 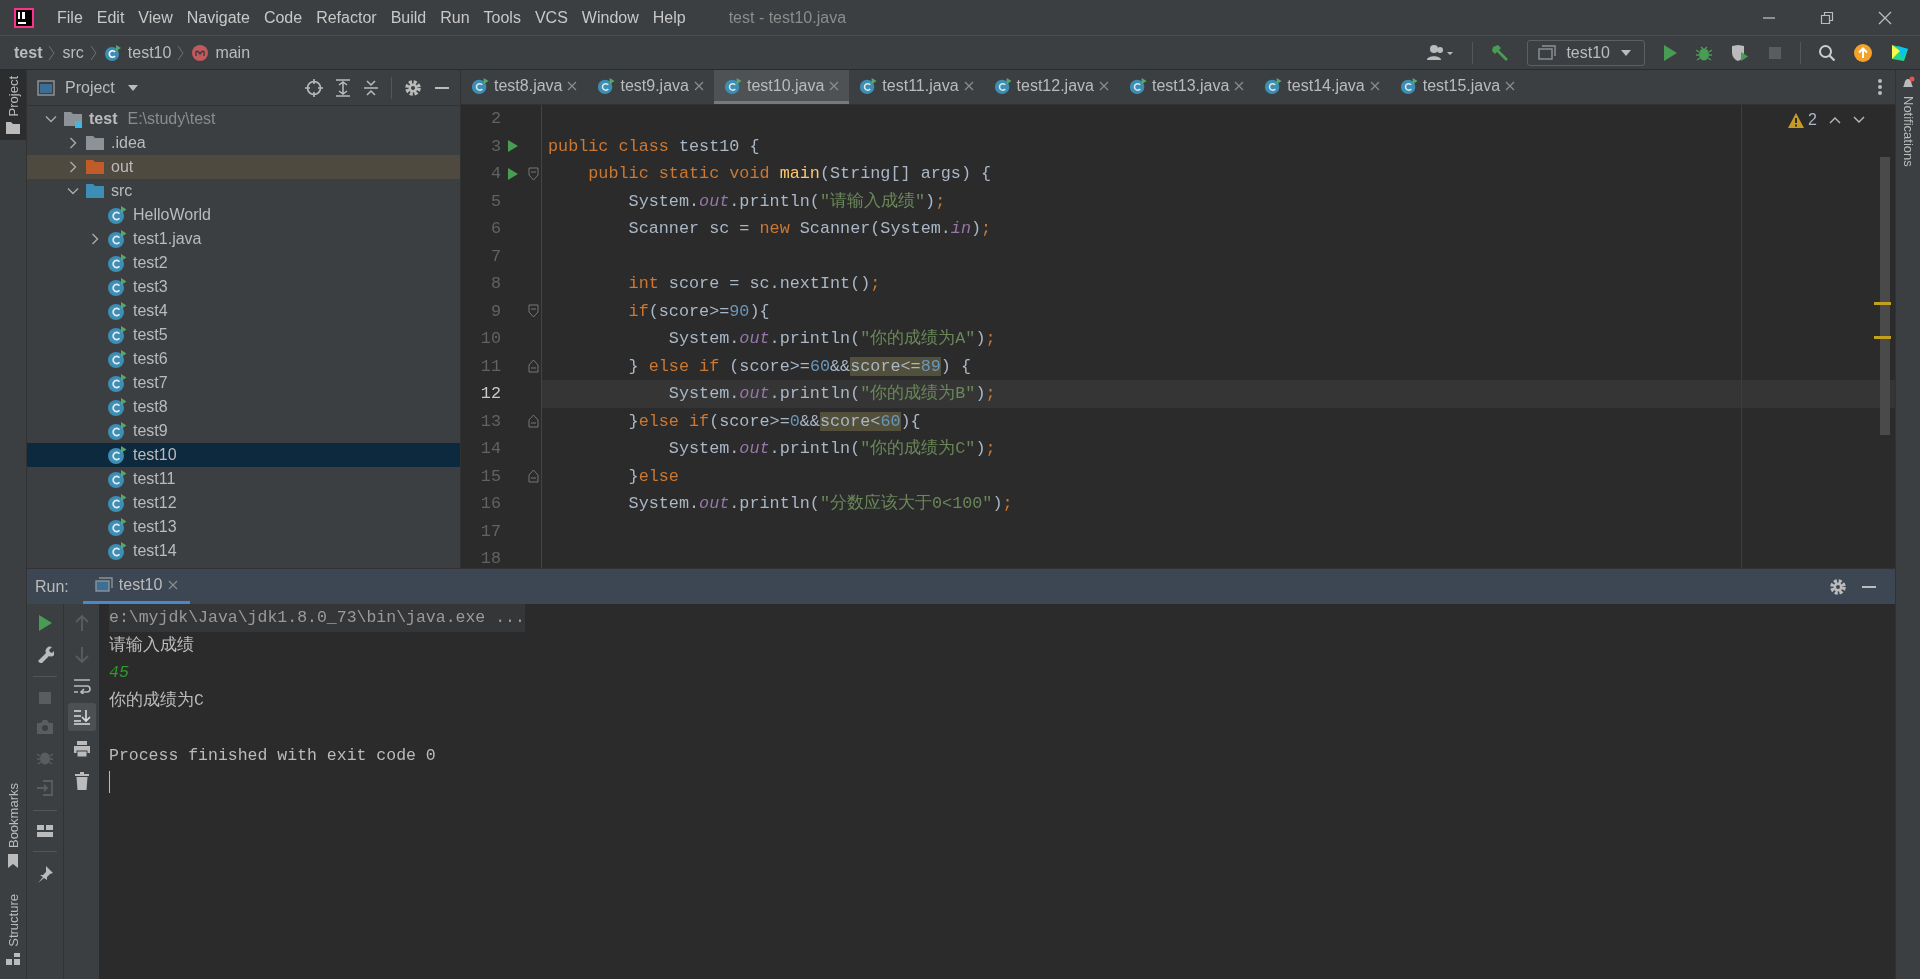 I want to click on layout-icon, so click(x=45, y=831).